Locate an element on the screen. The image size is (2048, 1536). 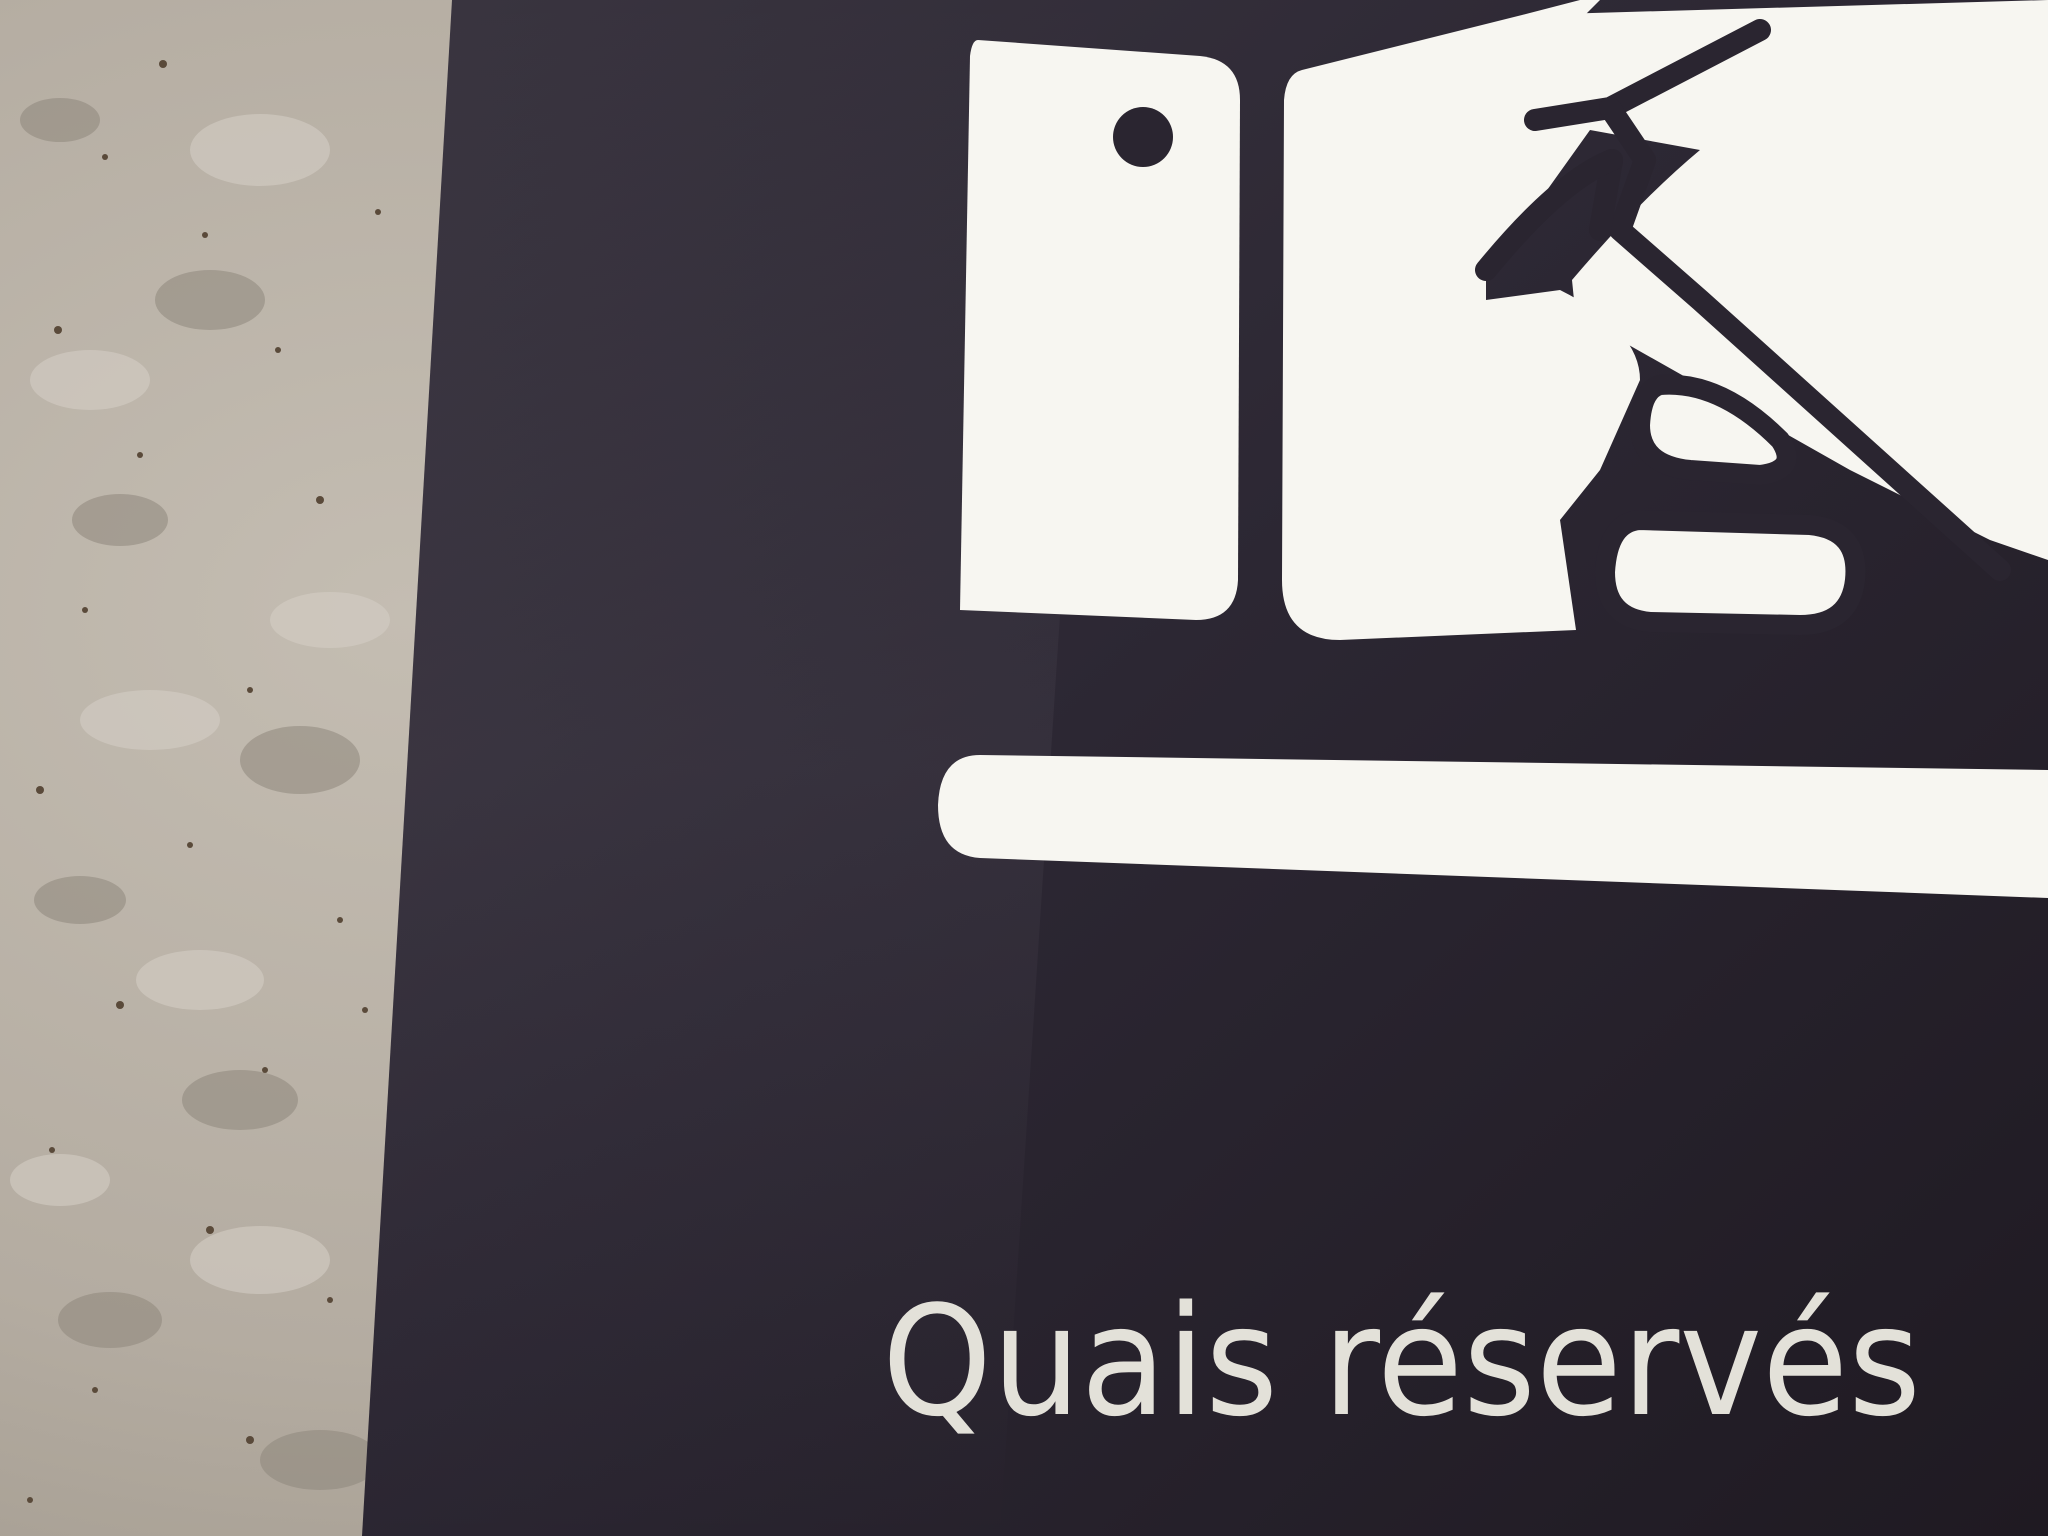
sign-caption: Quais réservés is located at coordinates (1402, 1361).